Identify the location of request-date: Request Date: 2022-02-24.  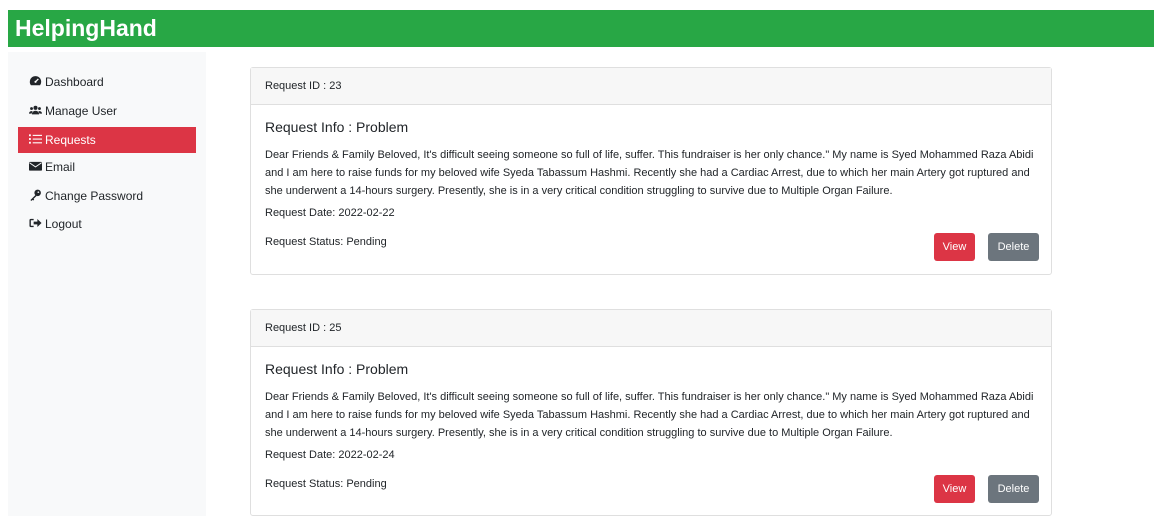
(330, 455).